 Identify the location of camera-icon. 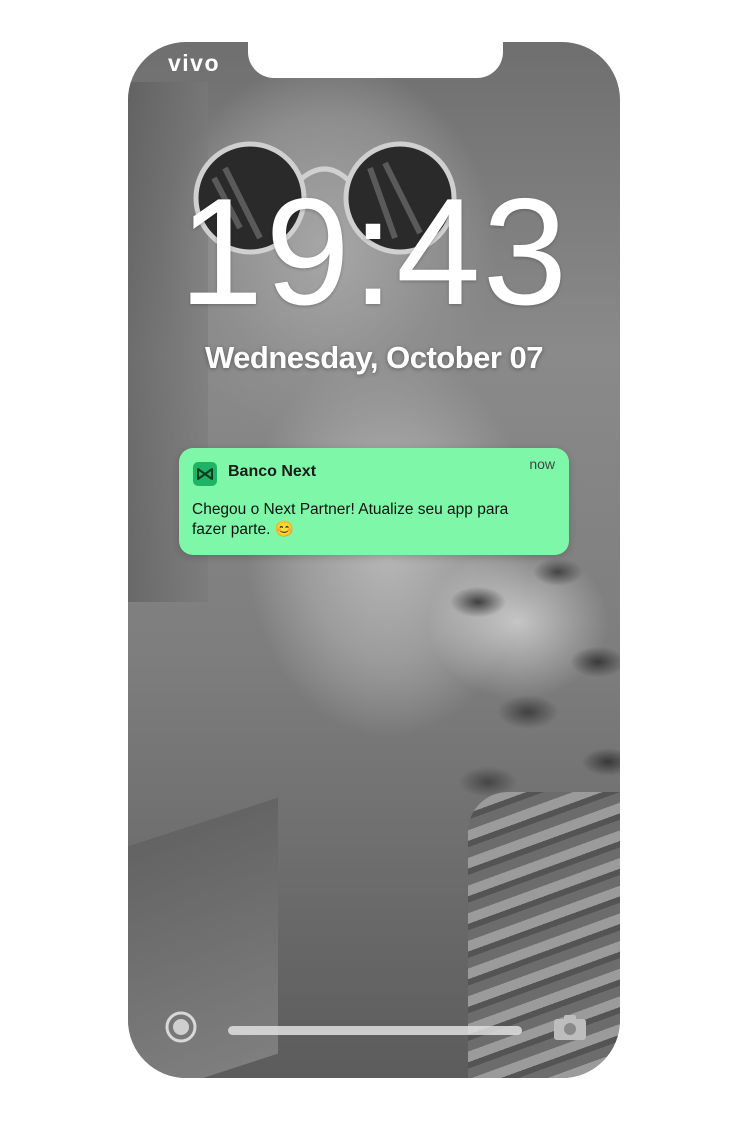
(570, 1027).